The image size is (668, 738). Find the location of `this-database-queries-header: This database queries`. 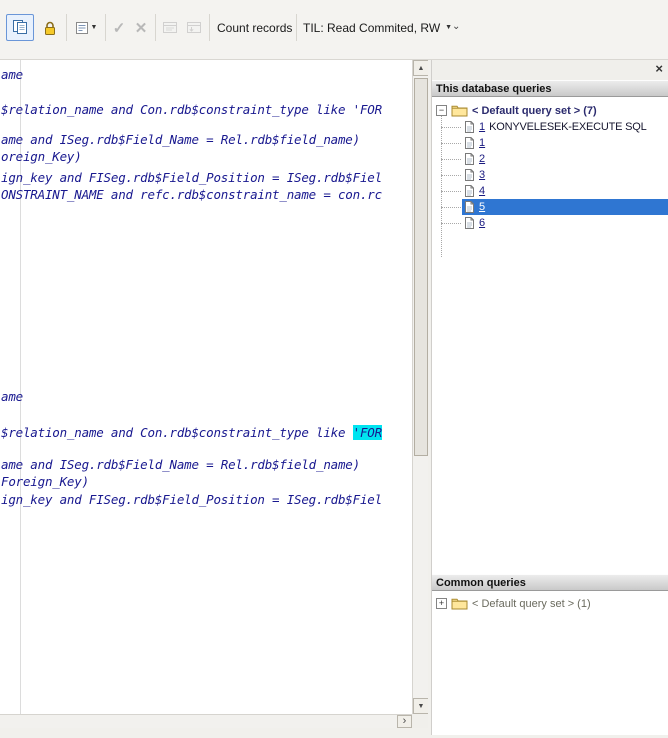

this-database-queries-header: This database queries is located at coordinates (550, 88).